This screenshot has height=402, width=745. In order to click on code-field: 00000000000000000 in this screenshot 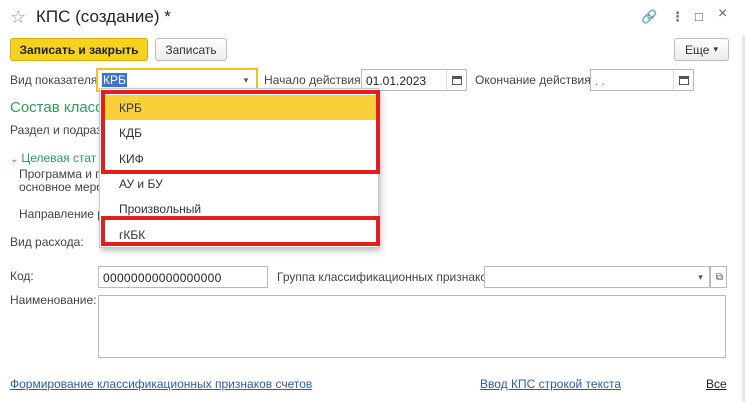, I will do `click(183, 277)`.